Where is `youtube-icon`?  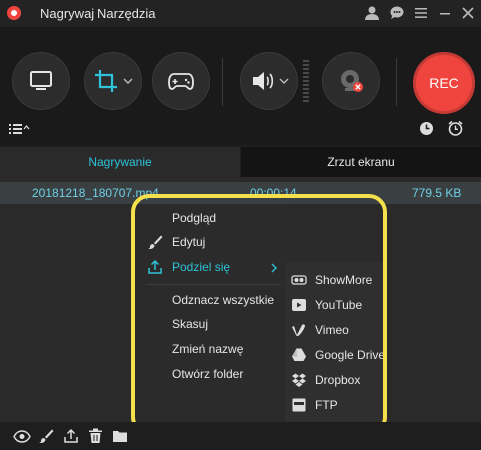 youtube-icon is located at coordinates (299, 305).